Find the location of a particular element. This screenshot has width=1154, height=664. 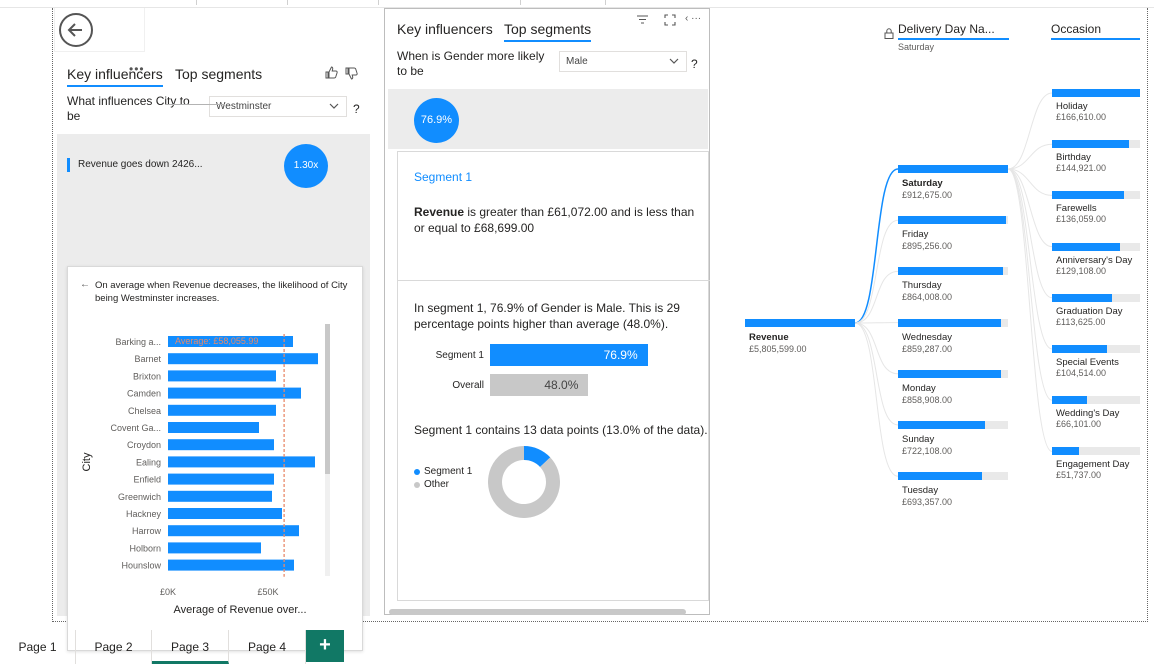

root-bar is located at coordinates (800, 323).